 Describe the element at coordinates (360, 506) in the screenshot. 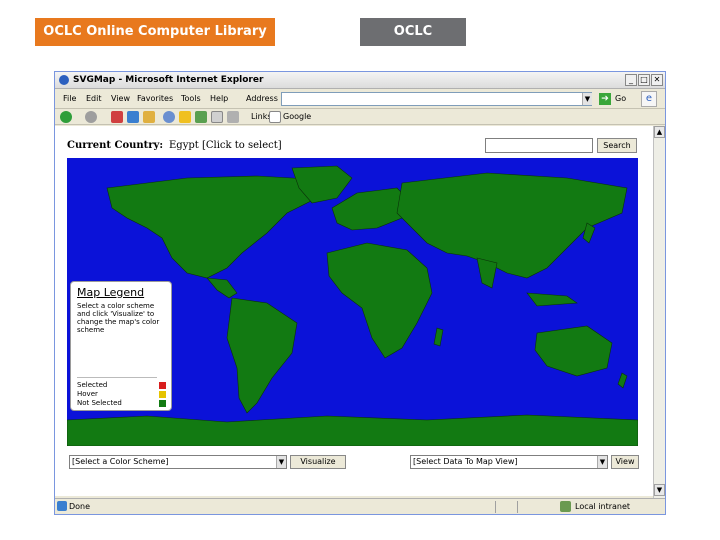

I see `status-bar: Done Local intranet` at that location.